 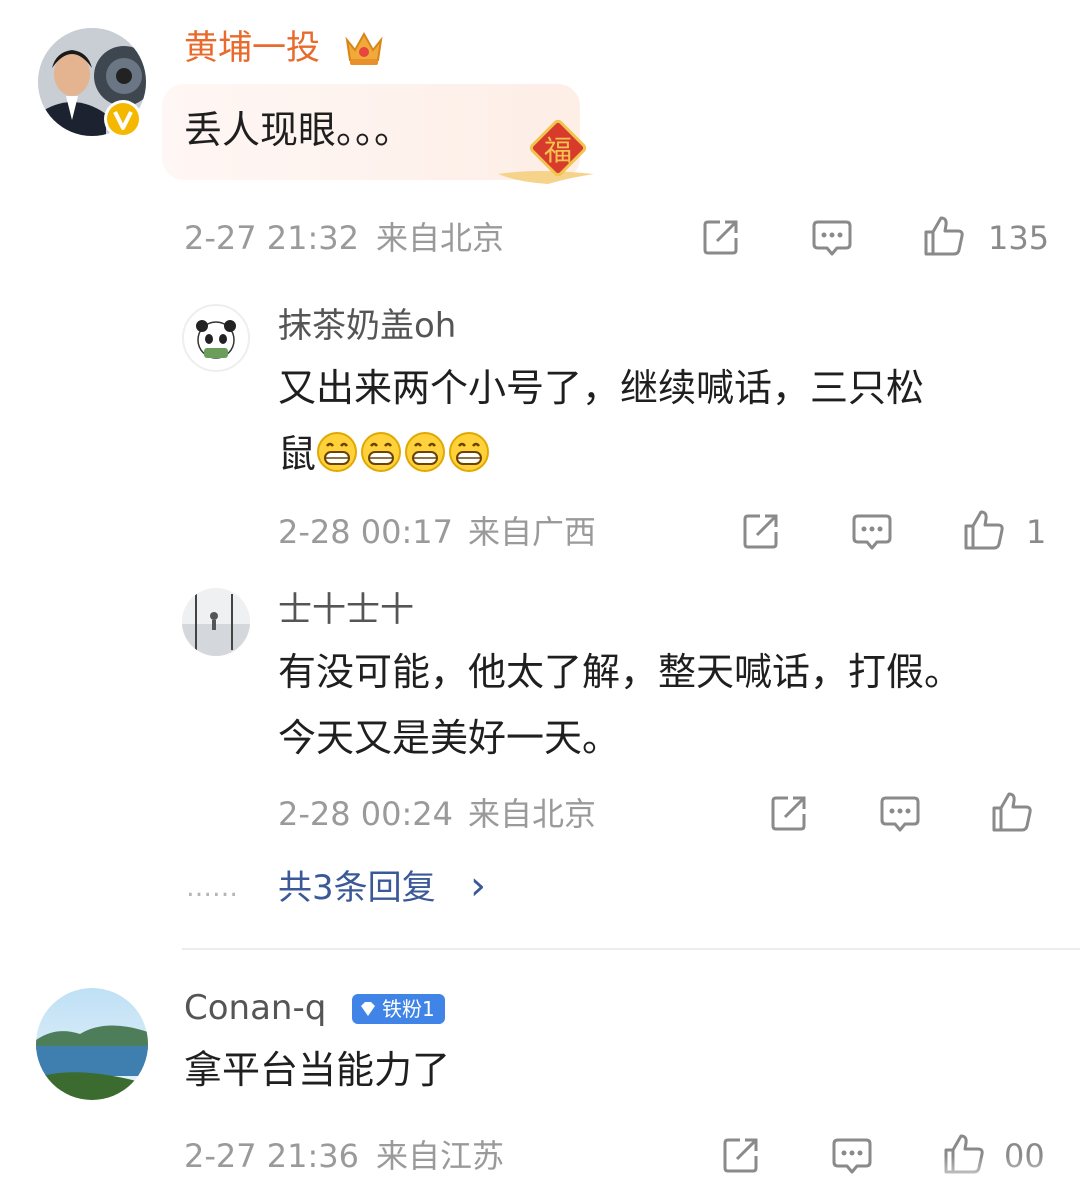 What do you see at coordinates (601, 388) in the screenshot?
I see `reply-text-line1: 又出来两个小号了，继续喊话，三只松` at bounding box center [601, 388].